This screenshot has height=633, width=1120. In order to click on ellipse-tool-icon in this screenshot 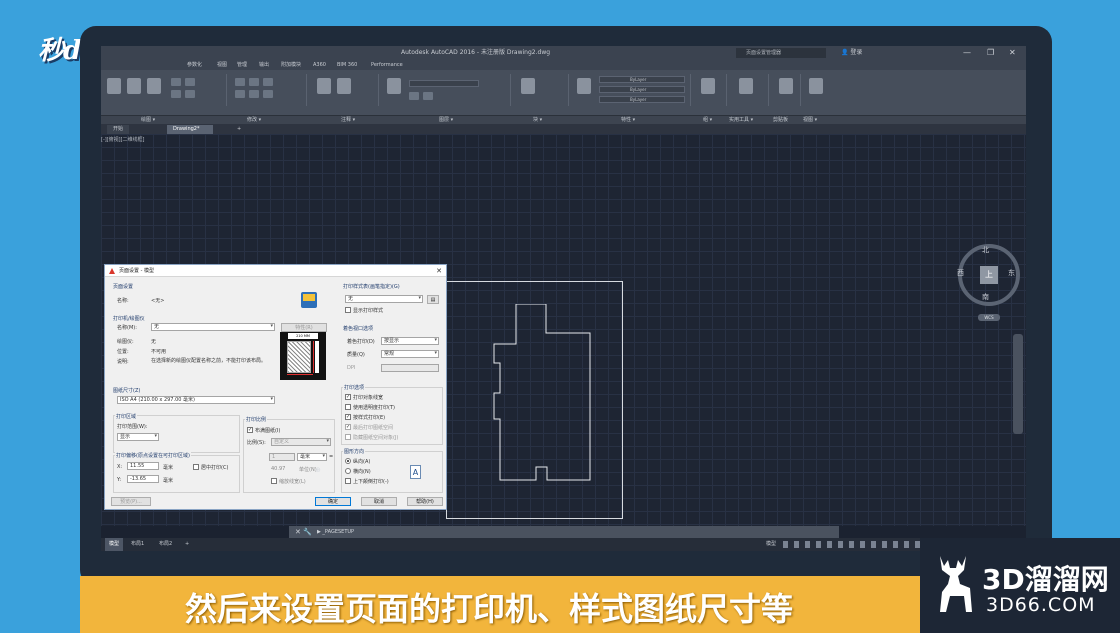, I will do `click(190, 94)`.